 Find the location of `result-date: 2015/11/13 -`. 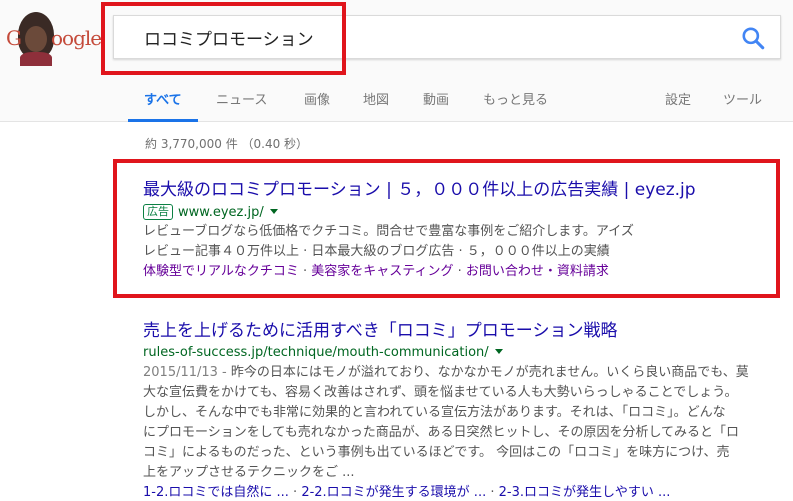

result-date: 2015/11/13 - is located at coordinates (187, 372).